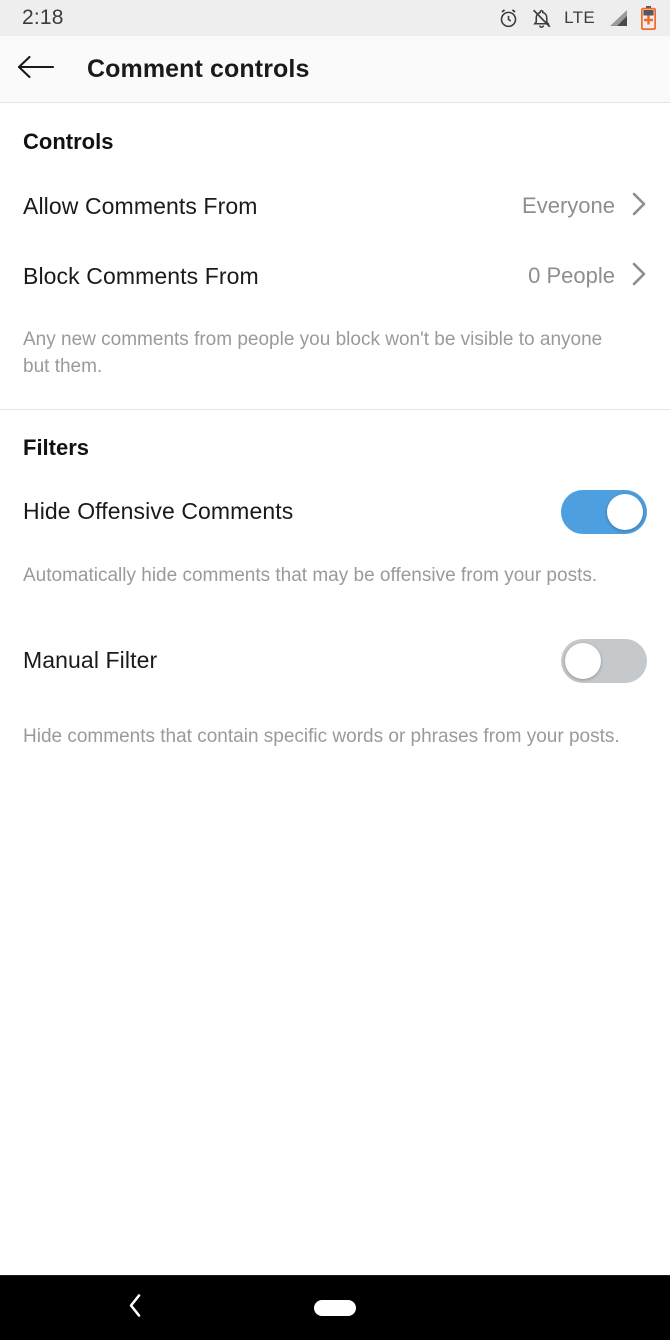 The width and height of the screenshot is (670, 1340). Describe the element at coordinates (335, 276) in the screenshot. I see `row-block-comments-from: Block Comments From 0 People` at that location.